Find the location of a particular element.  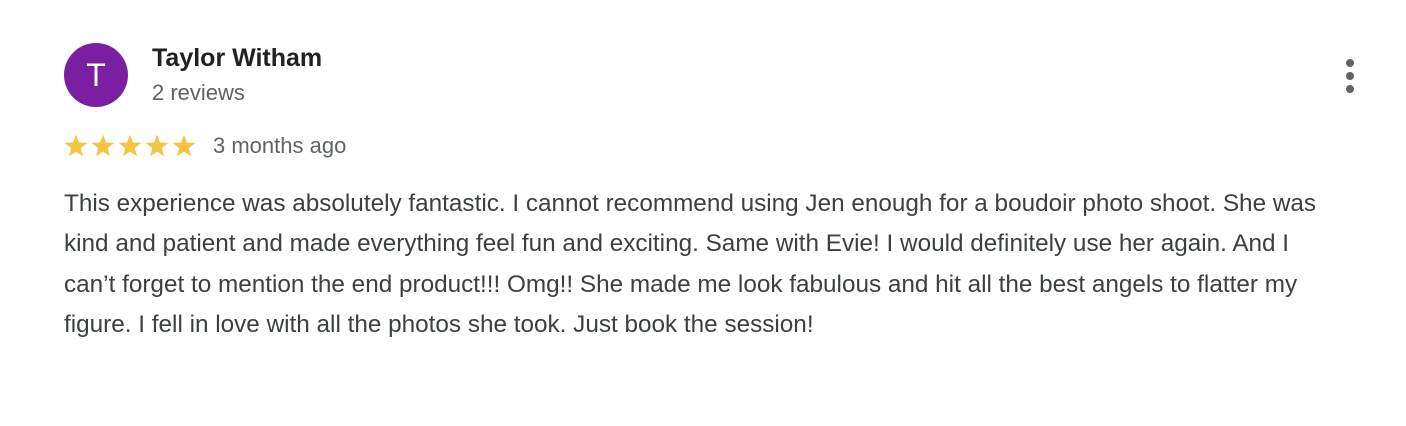

more-vertical-icon is located at coordinates (1350, 76).